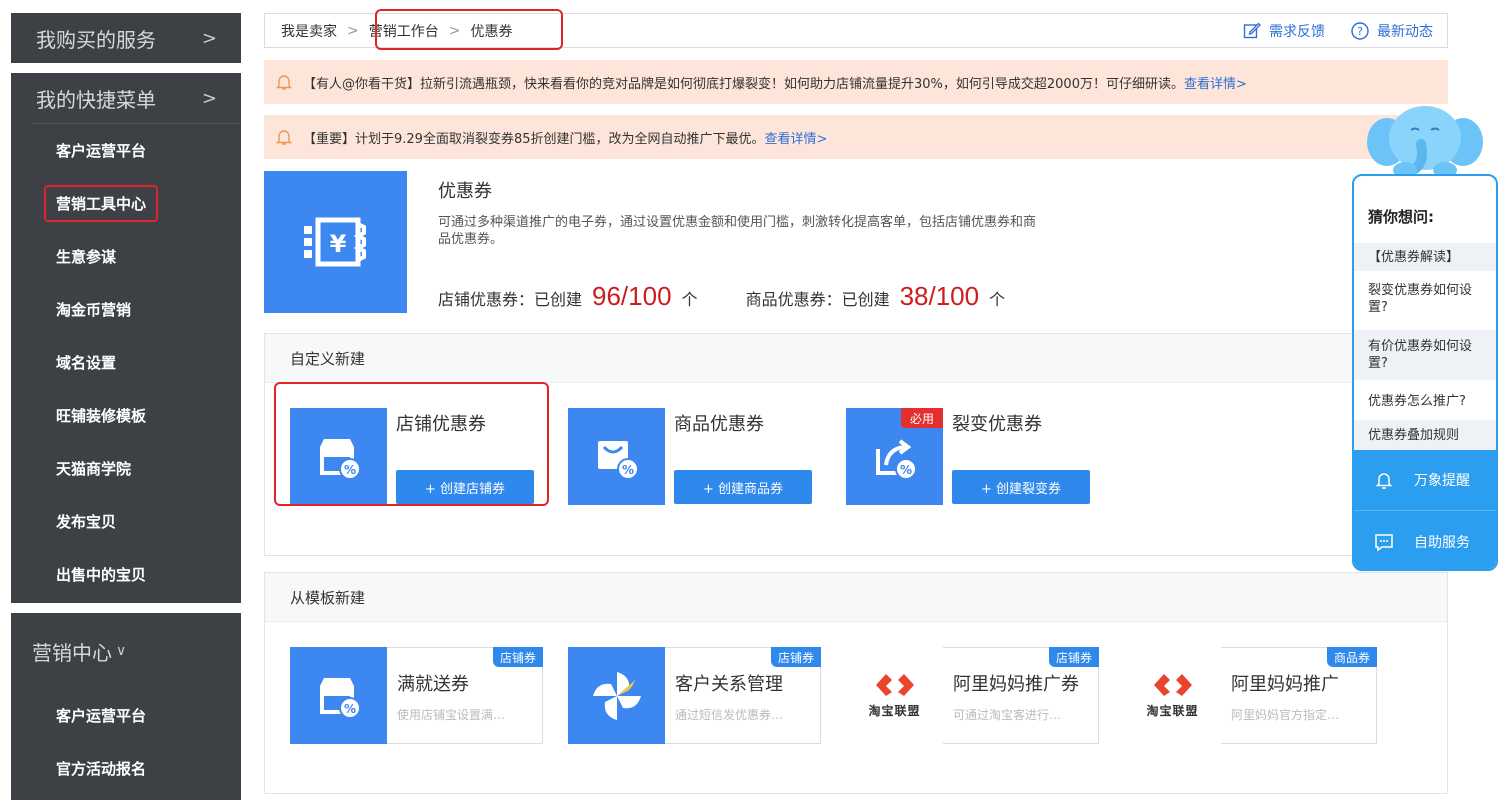  I want to click on sidebar-item-customer-ops: 客户运营平台, so click(126, 150).